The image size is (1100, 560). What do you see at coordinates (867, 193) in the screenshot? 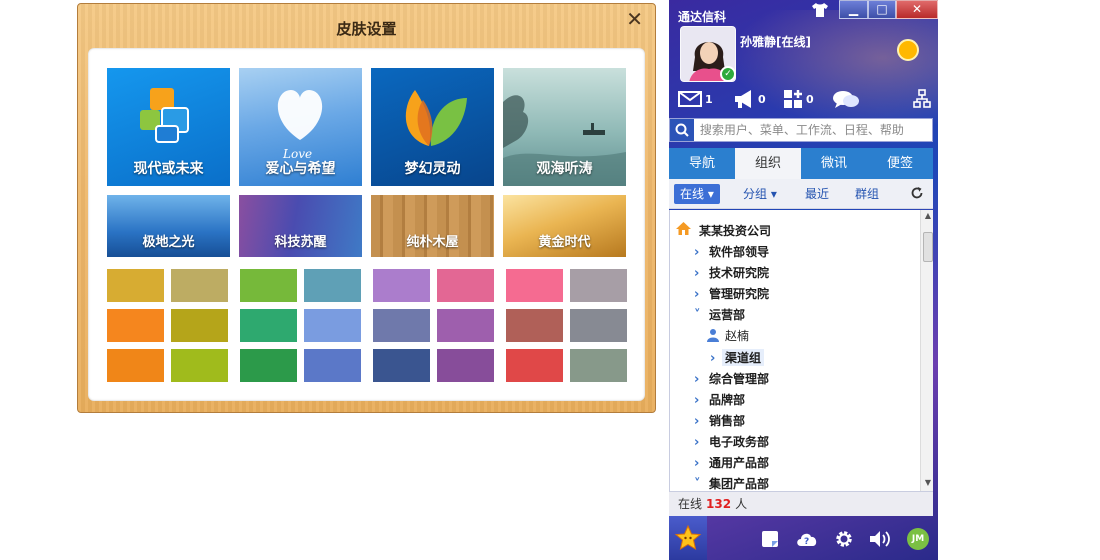
I see `filter-groups: 群组` at bounding box center [867, 193].